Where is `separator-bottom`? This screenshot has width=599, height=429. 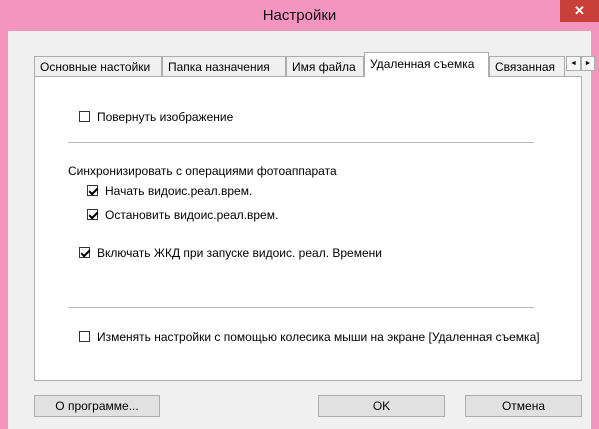 separator-bottom is located at coordinates (301, 307).